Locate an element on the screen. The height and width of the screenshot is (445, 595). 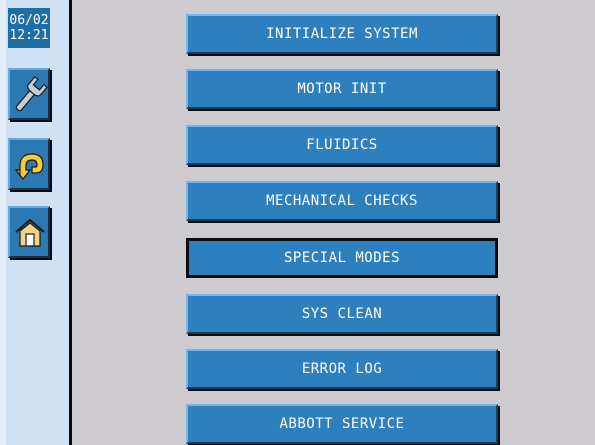
special-modes-button: SPECIAL MODES is located at coordinates (342, 258).